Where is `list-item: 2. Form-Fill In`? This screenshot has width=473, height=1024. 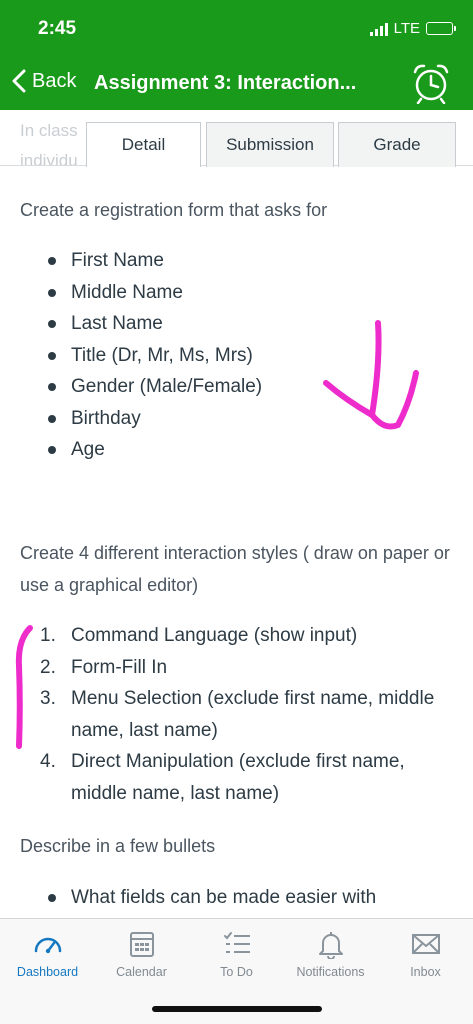
list-item: 2. Form-Fill In is located at coordinates (104, 667).